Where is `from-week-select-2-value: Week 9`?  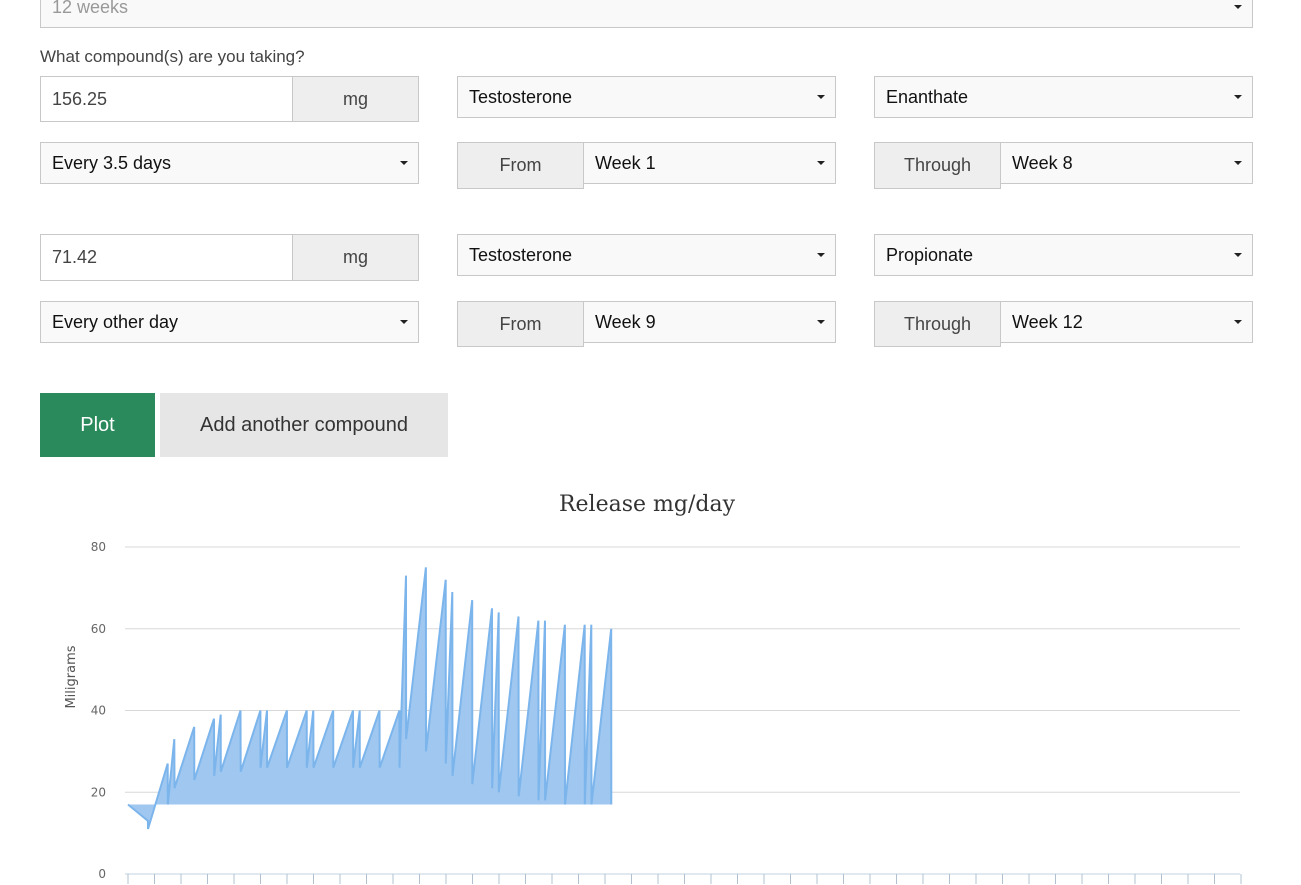
from-week-select-2-value: Week 9 is located at coordinates (625, 321).